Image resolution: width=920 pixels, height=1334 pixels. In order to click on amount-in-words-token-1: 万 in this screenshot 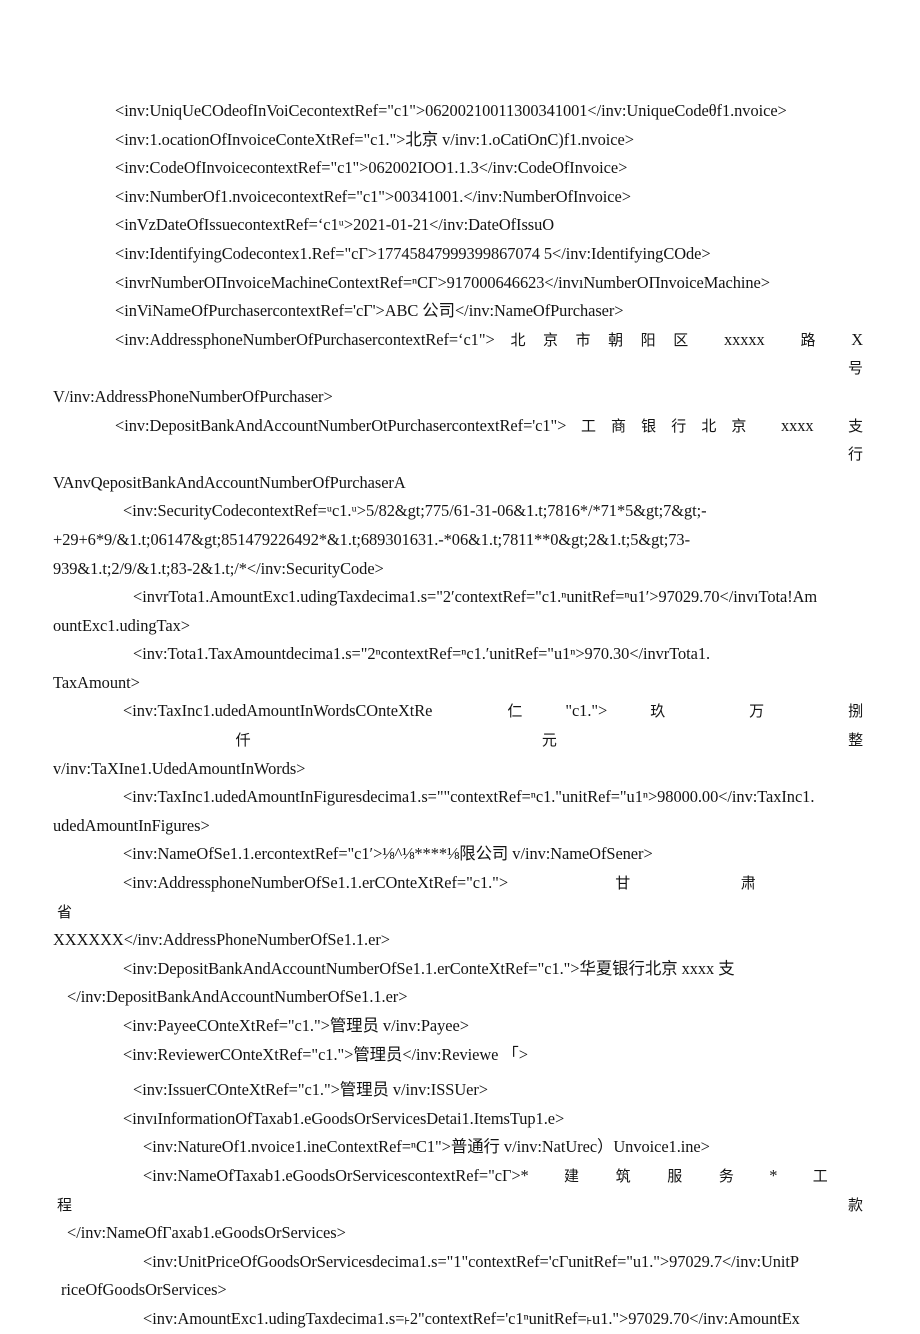, I will do `click(757, 711)`.